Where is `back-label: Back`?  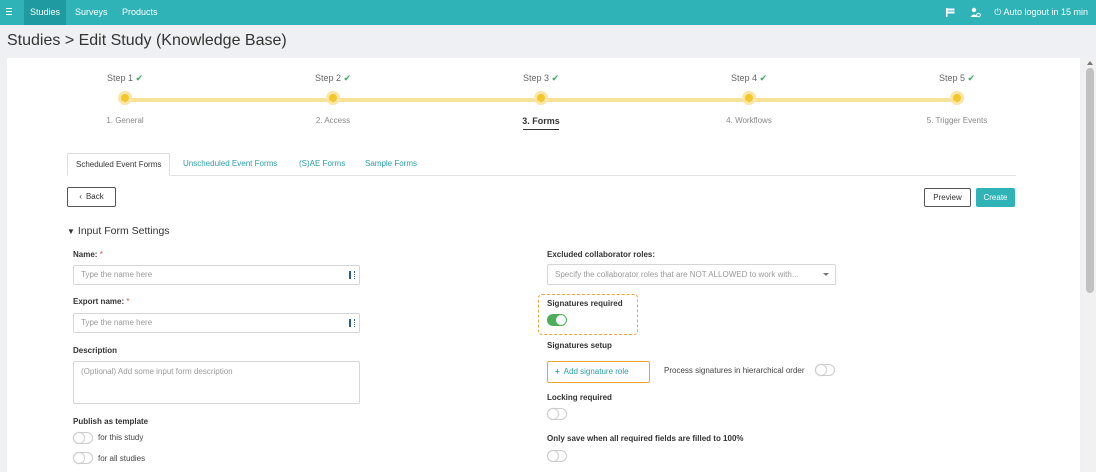 back-label: Back is located at coordinates (94, 196).